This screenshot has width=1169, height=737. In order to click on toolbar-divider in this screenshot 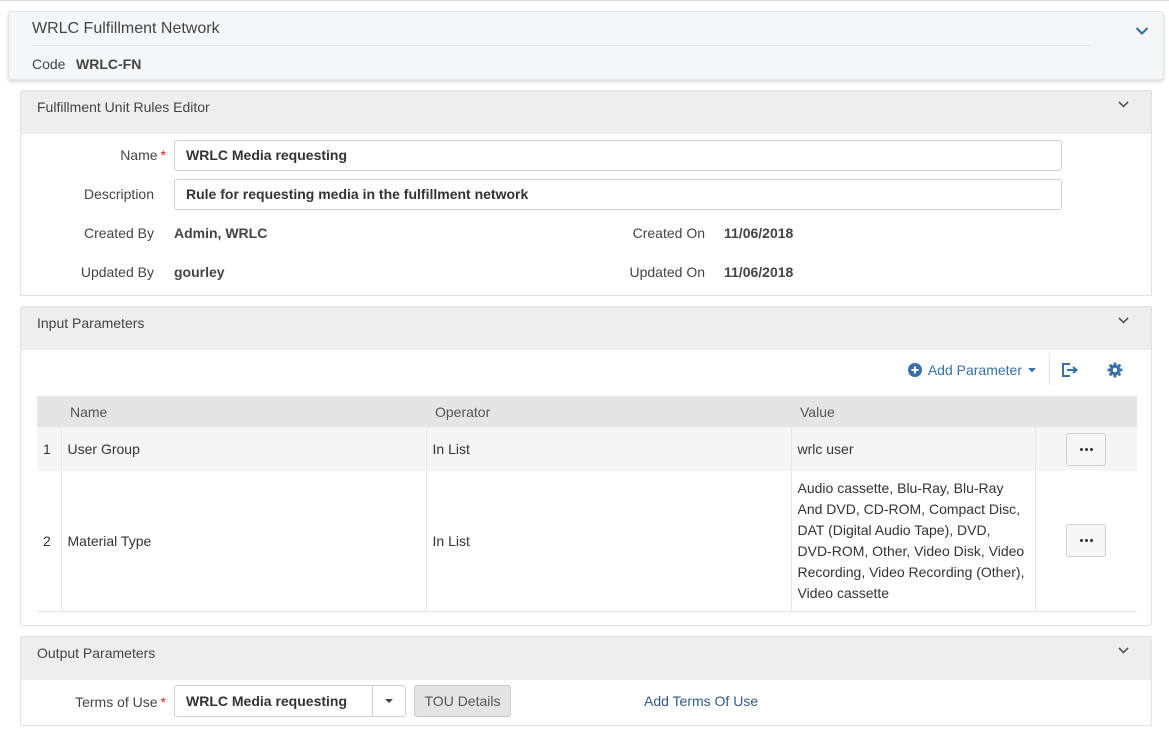, I will do `click(1049, 370)`.